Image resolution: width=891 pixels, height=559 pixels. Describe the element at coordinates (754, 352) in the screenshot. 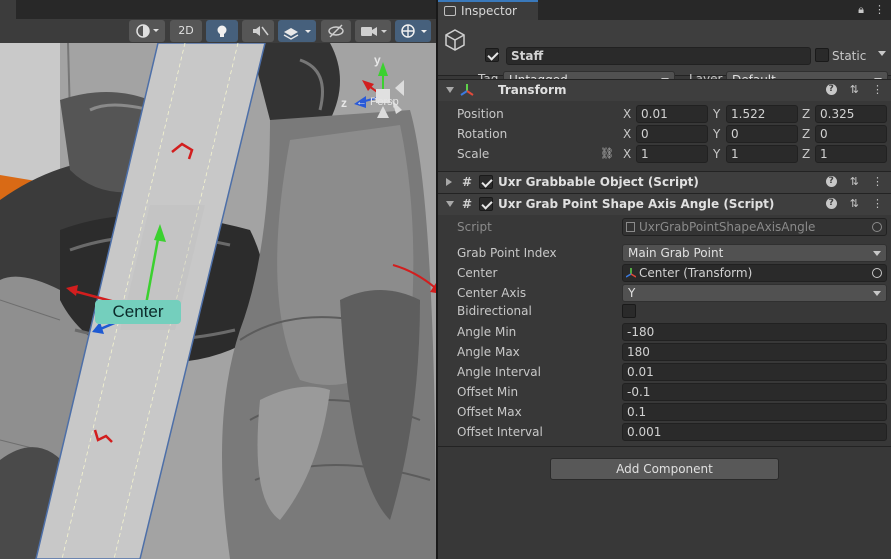

I see `angle-max-field: 180` at that location.